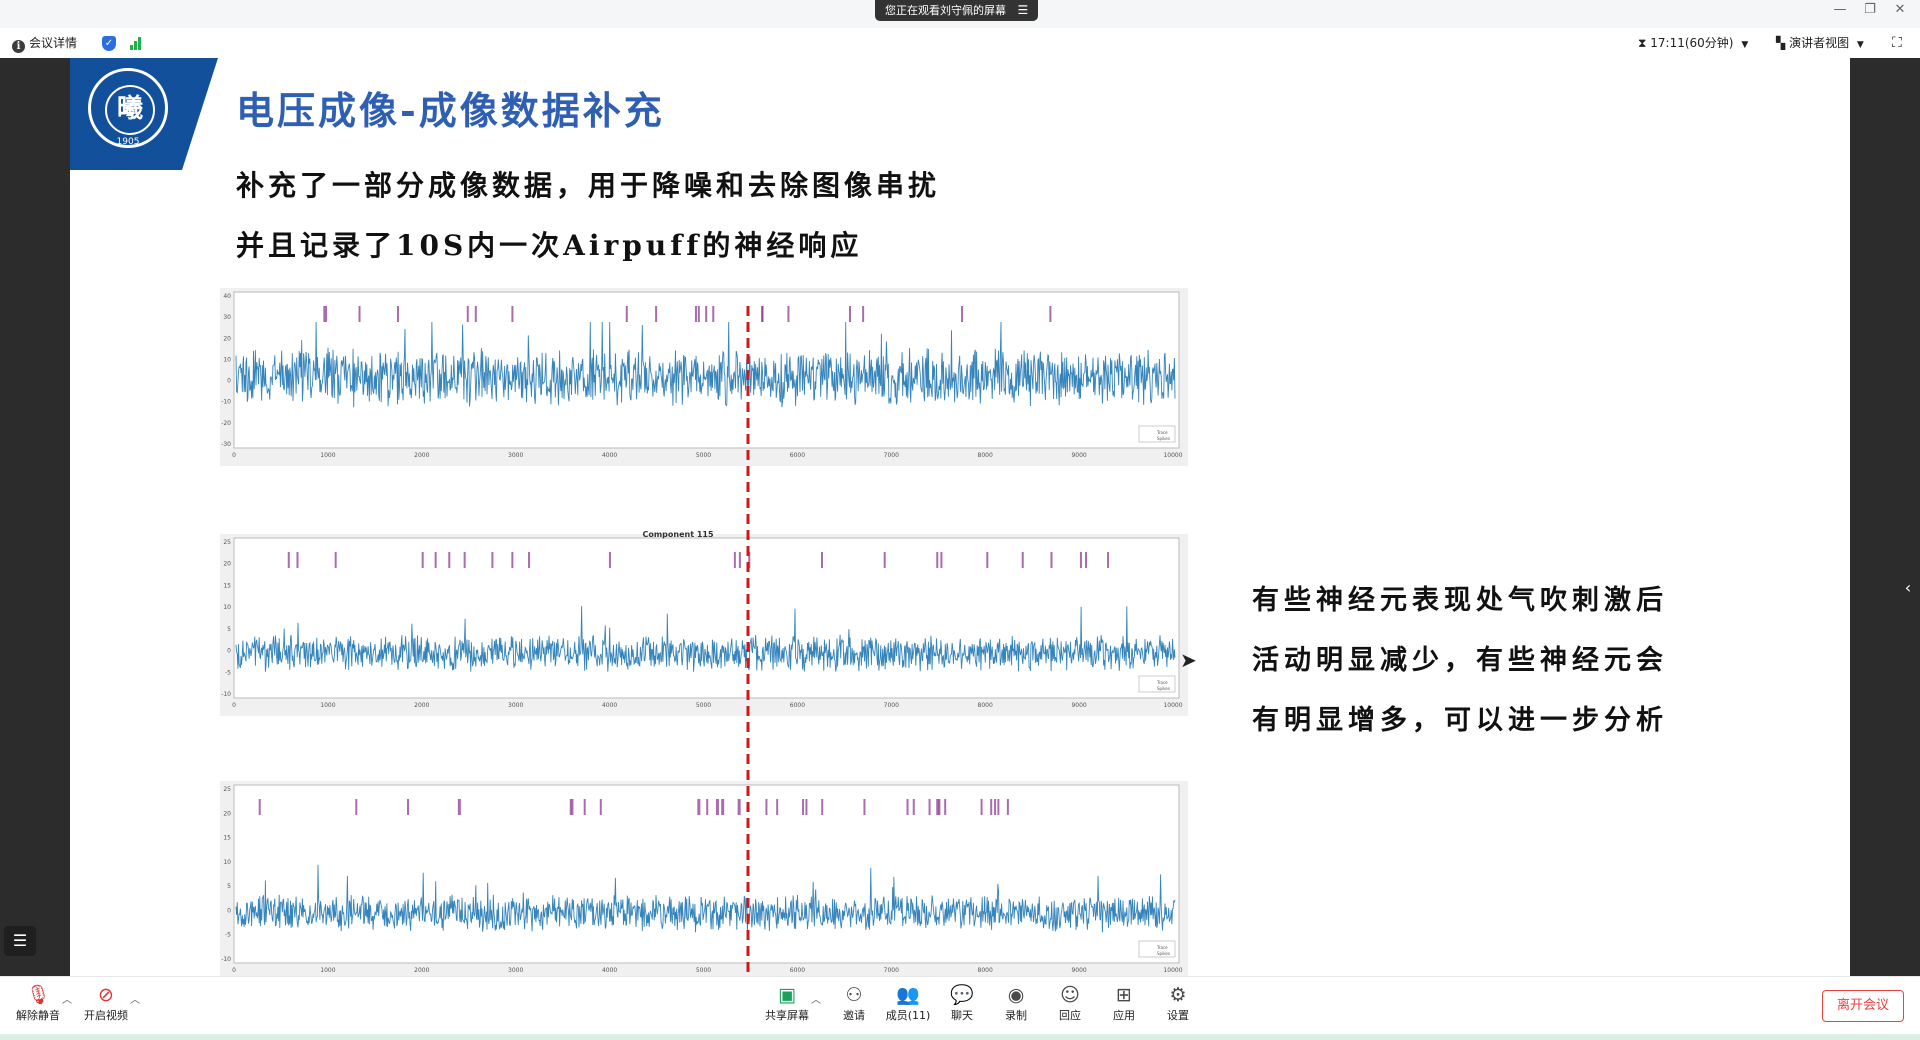  Describe the element at coordinates (703, 705) in the screenshot. I see `x-tick-label: 5000` at that location.